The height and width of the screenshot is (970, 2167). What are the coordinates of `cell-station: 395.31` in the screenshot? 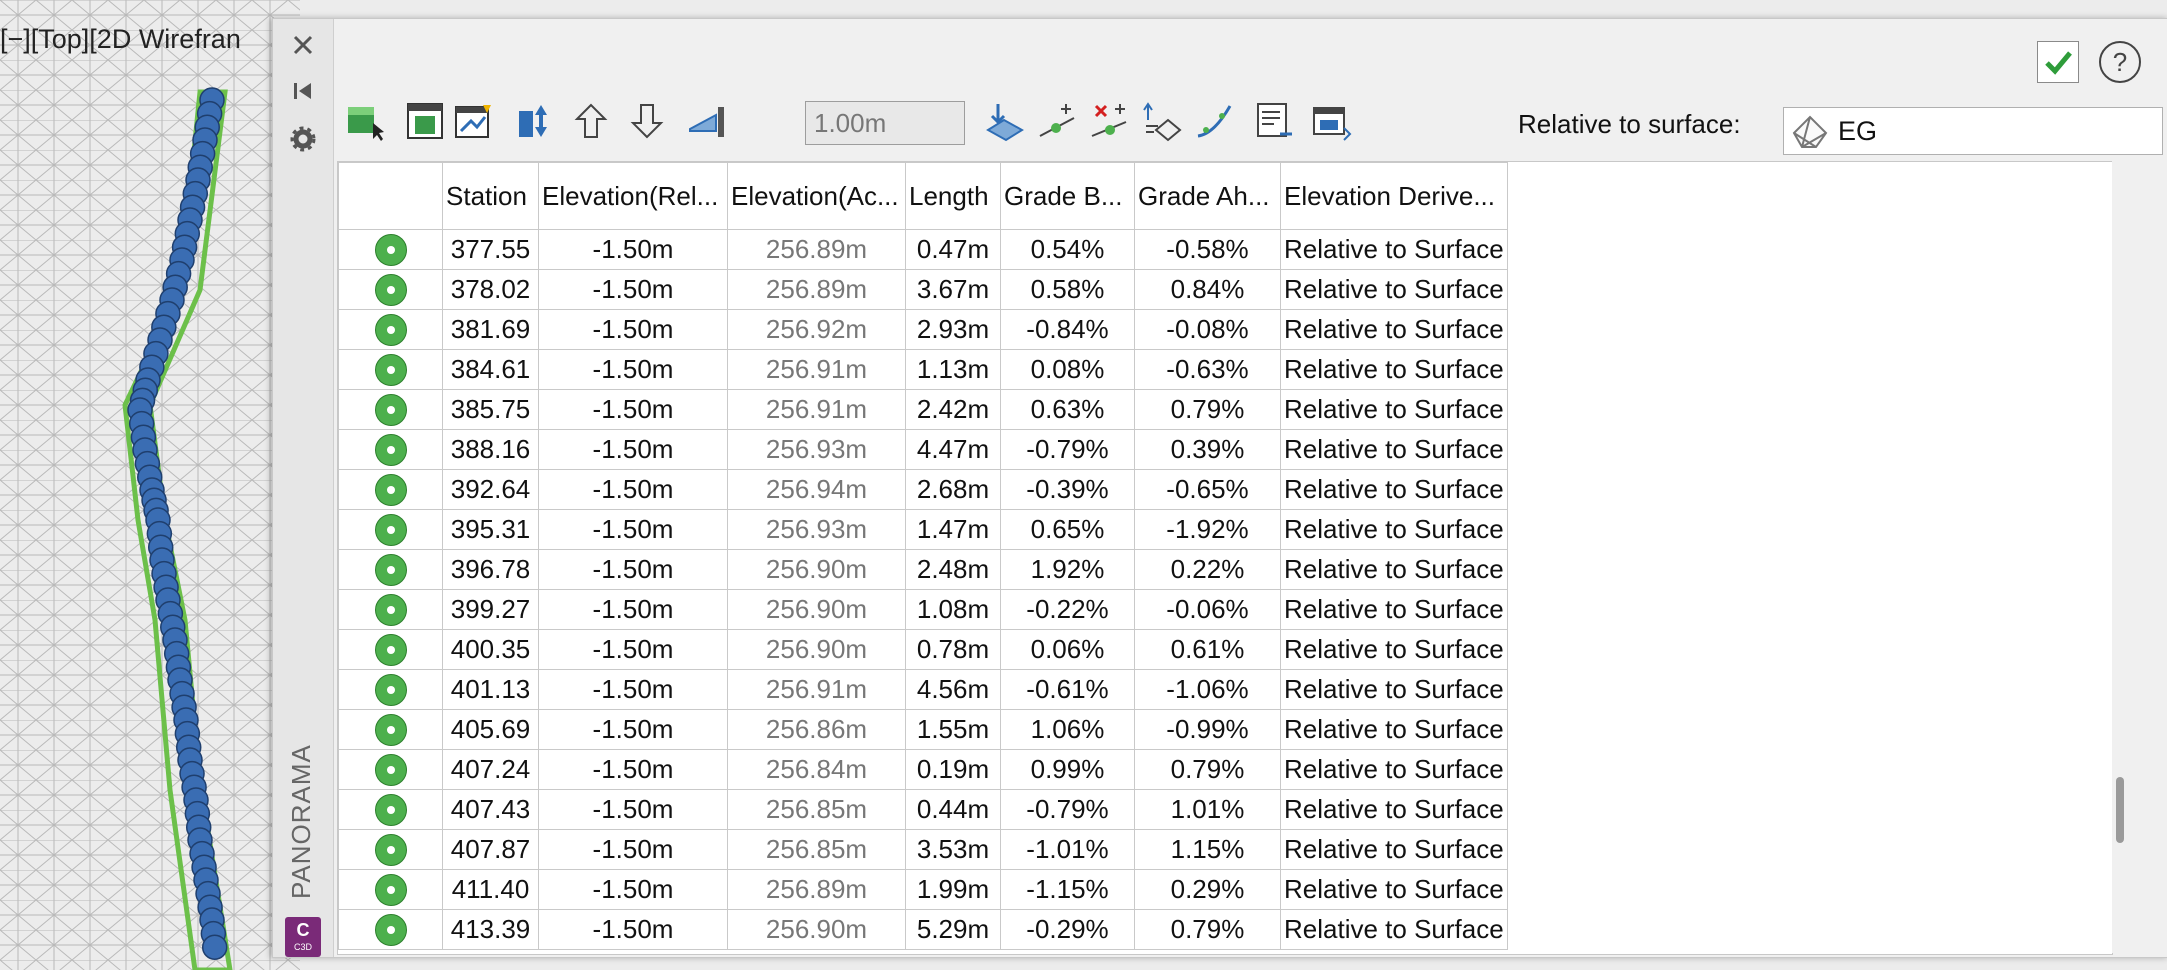 It's located at (490, 529).